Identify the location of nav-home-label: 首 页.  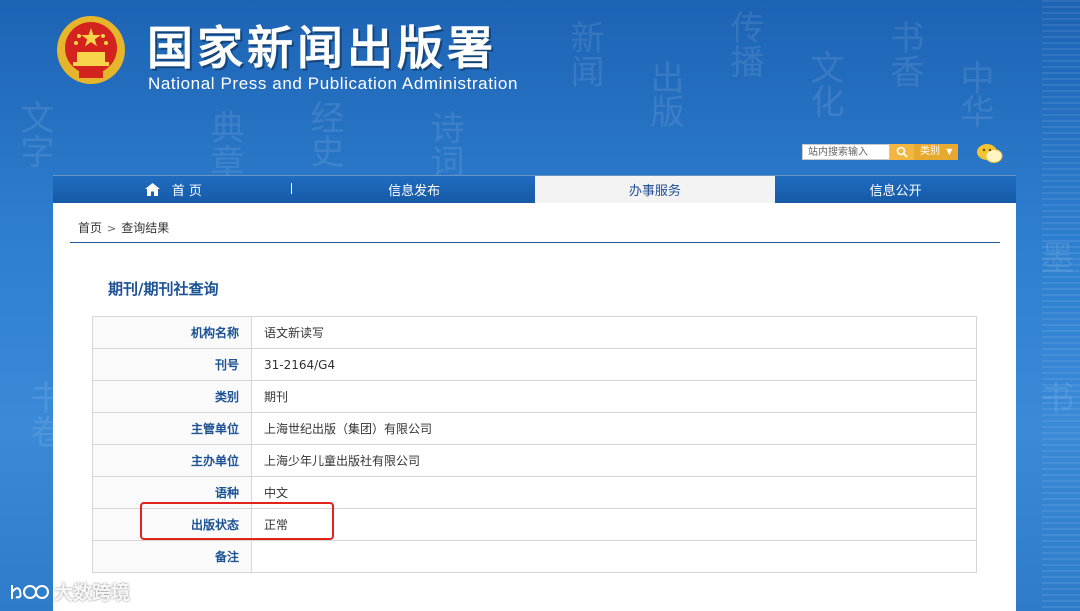
(186, 191).